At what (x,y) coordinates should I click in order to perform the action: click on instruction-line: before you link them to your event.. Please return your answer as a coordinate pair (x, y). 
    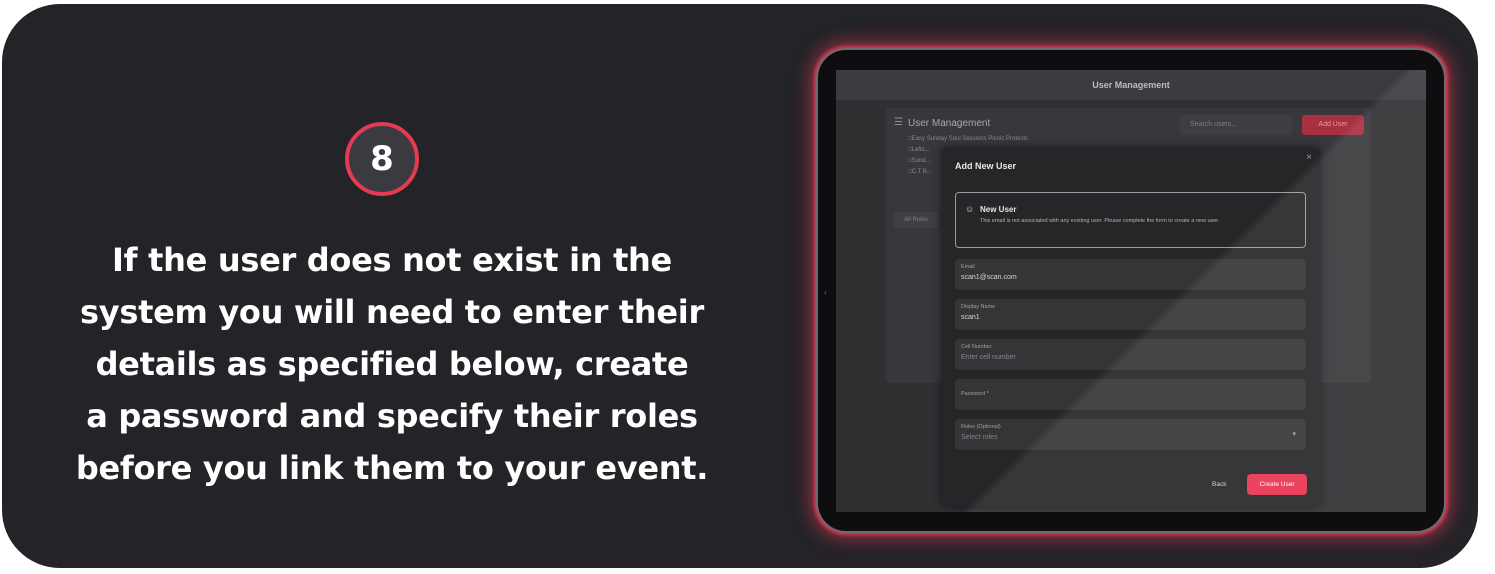
    Looking at the image, I should click on (392, 468).